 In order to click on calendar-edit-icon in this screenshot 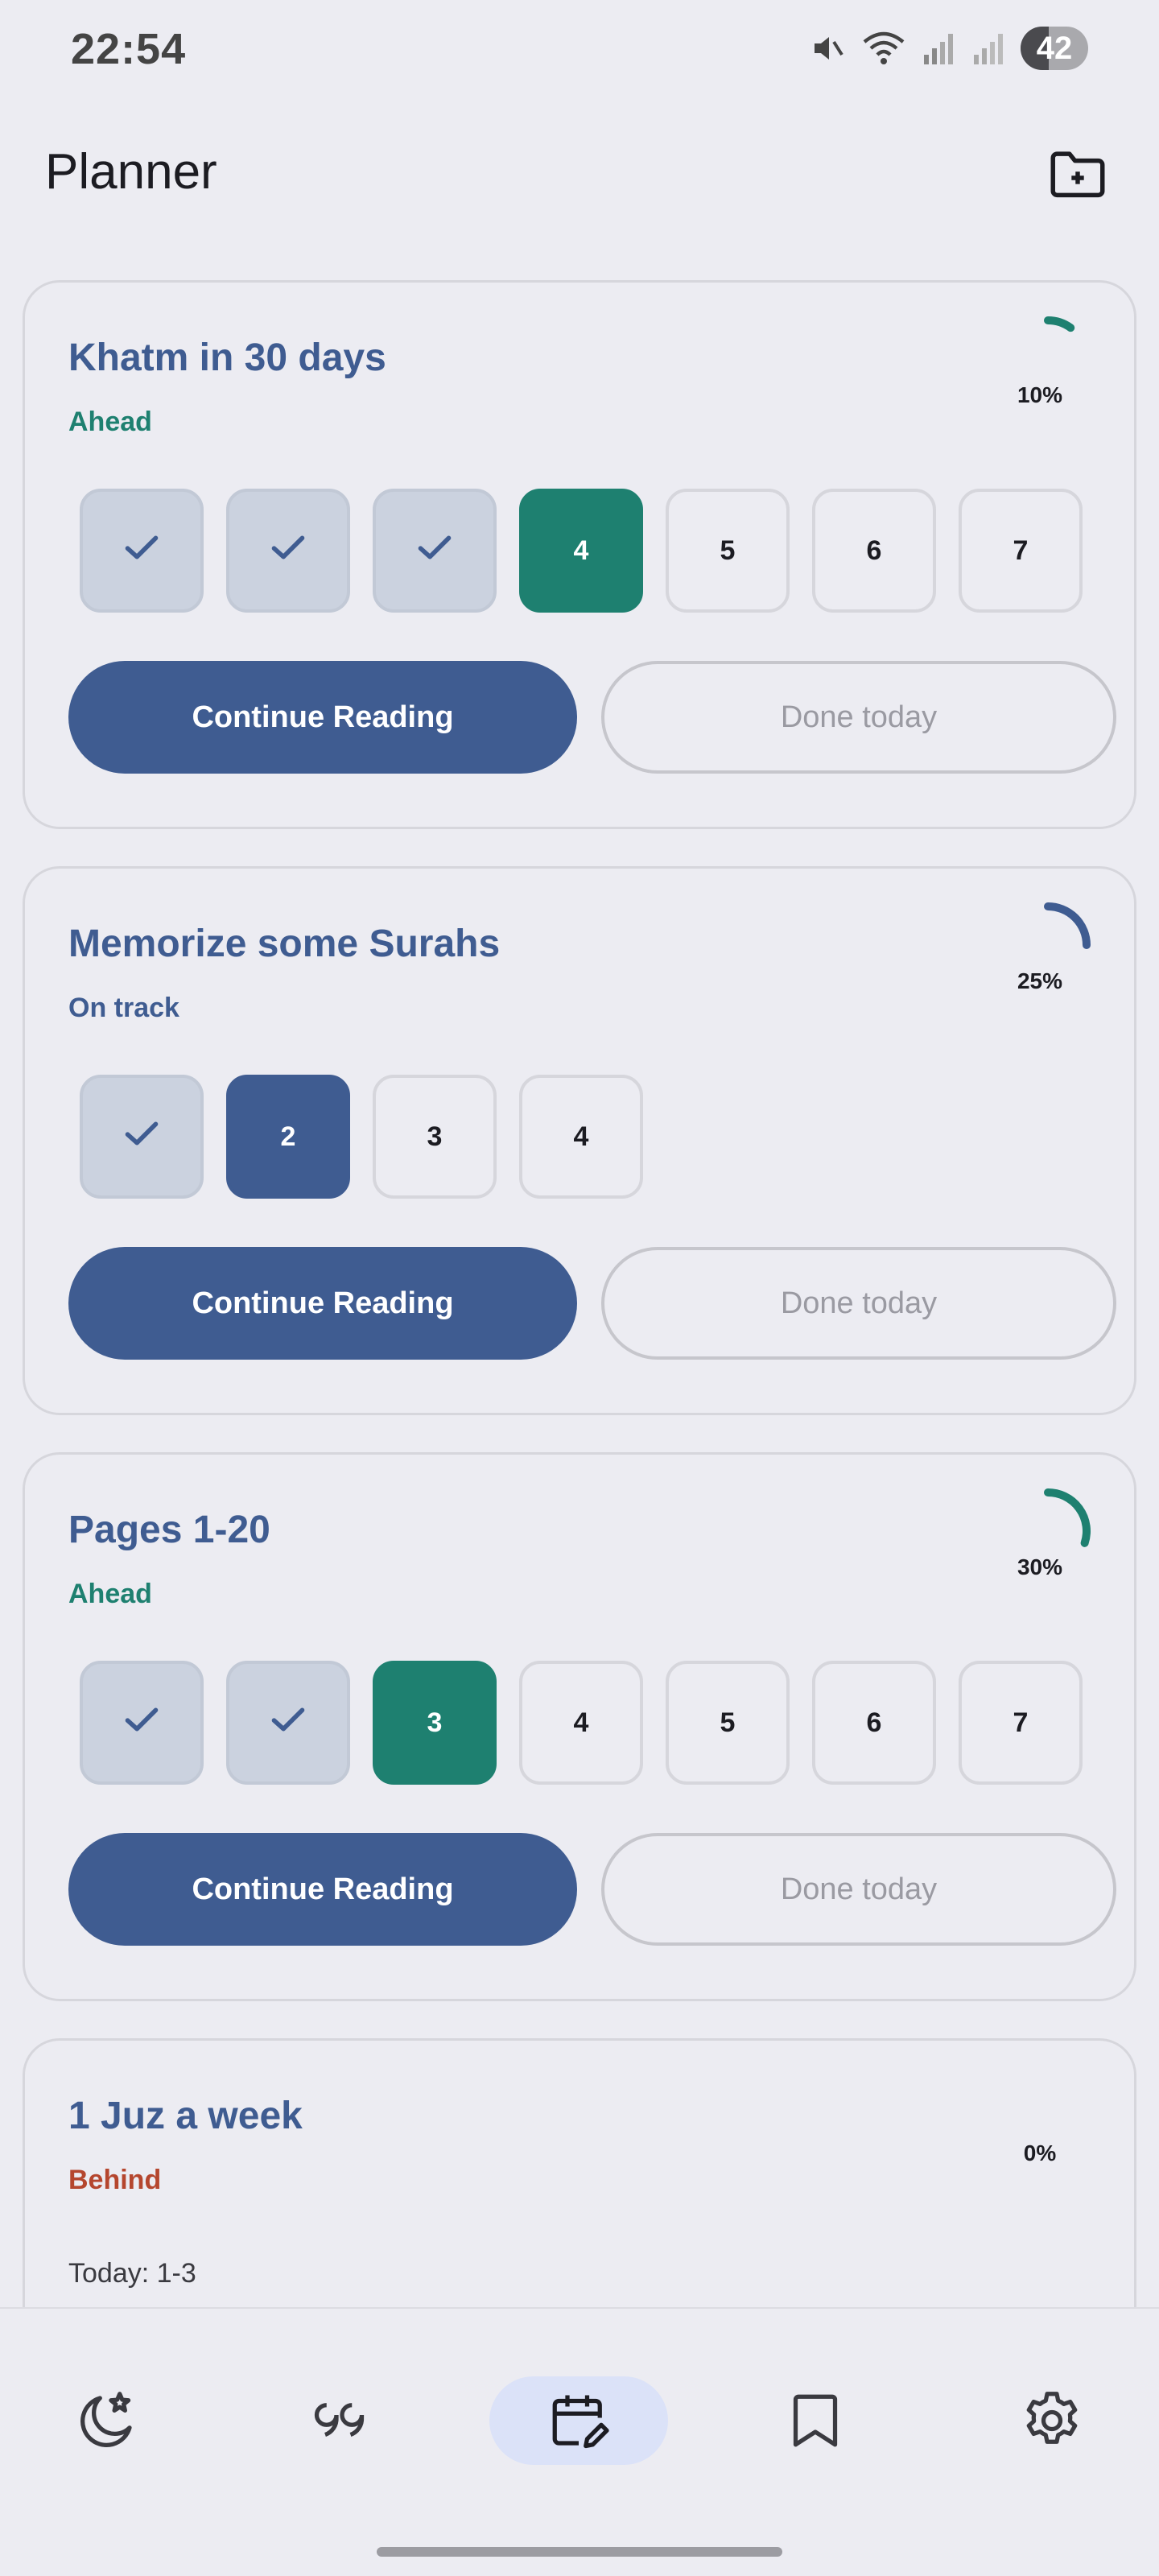, I will do `click(580, 2422)`.